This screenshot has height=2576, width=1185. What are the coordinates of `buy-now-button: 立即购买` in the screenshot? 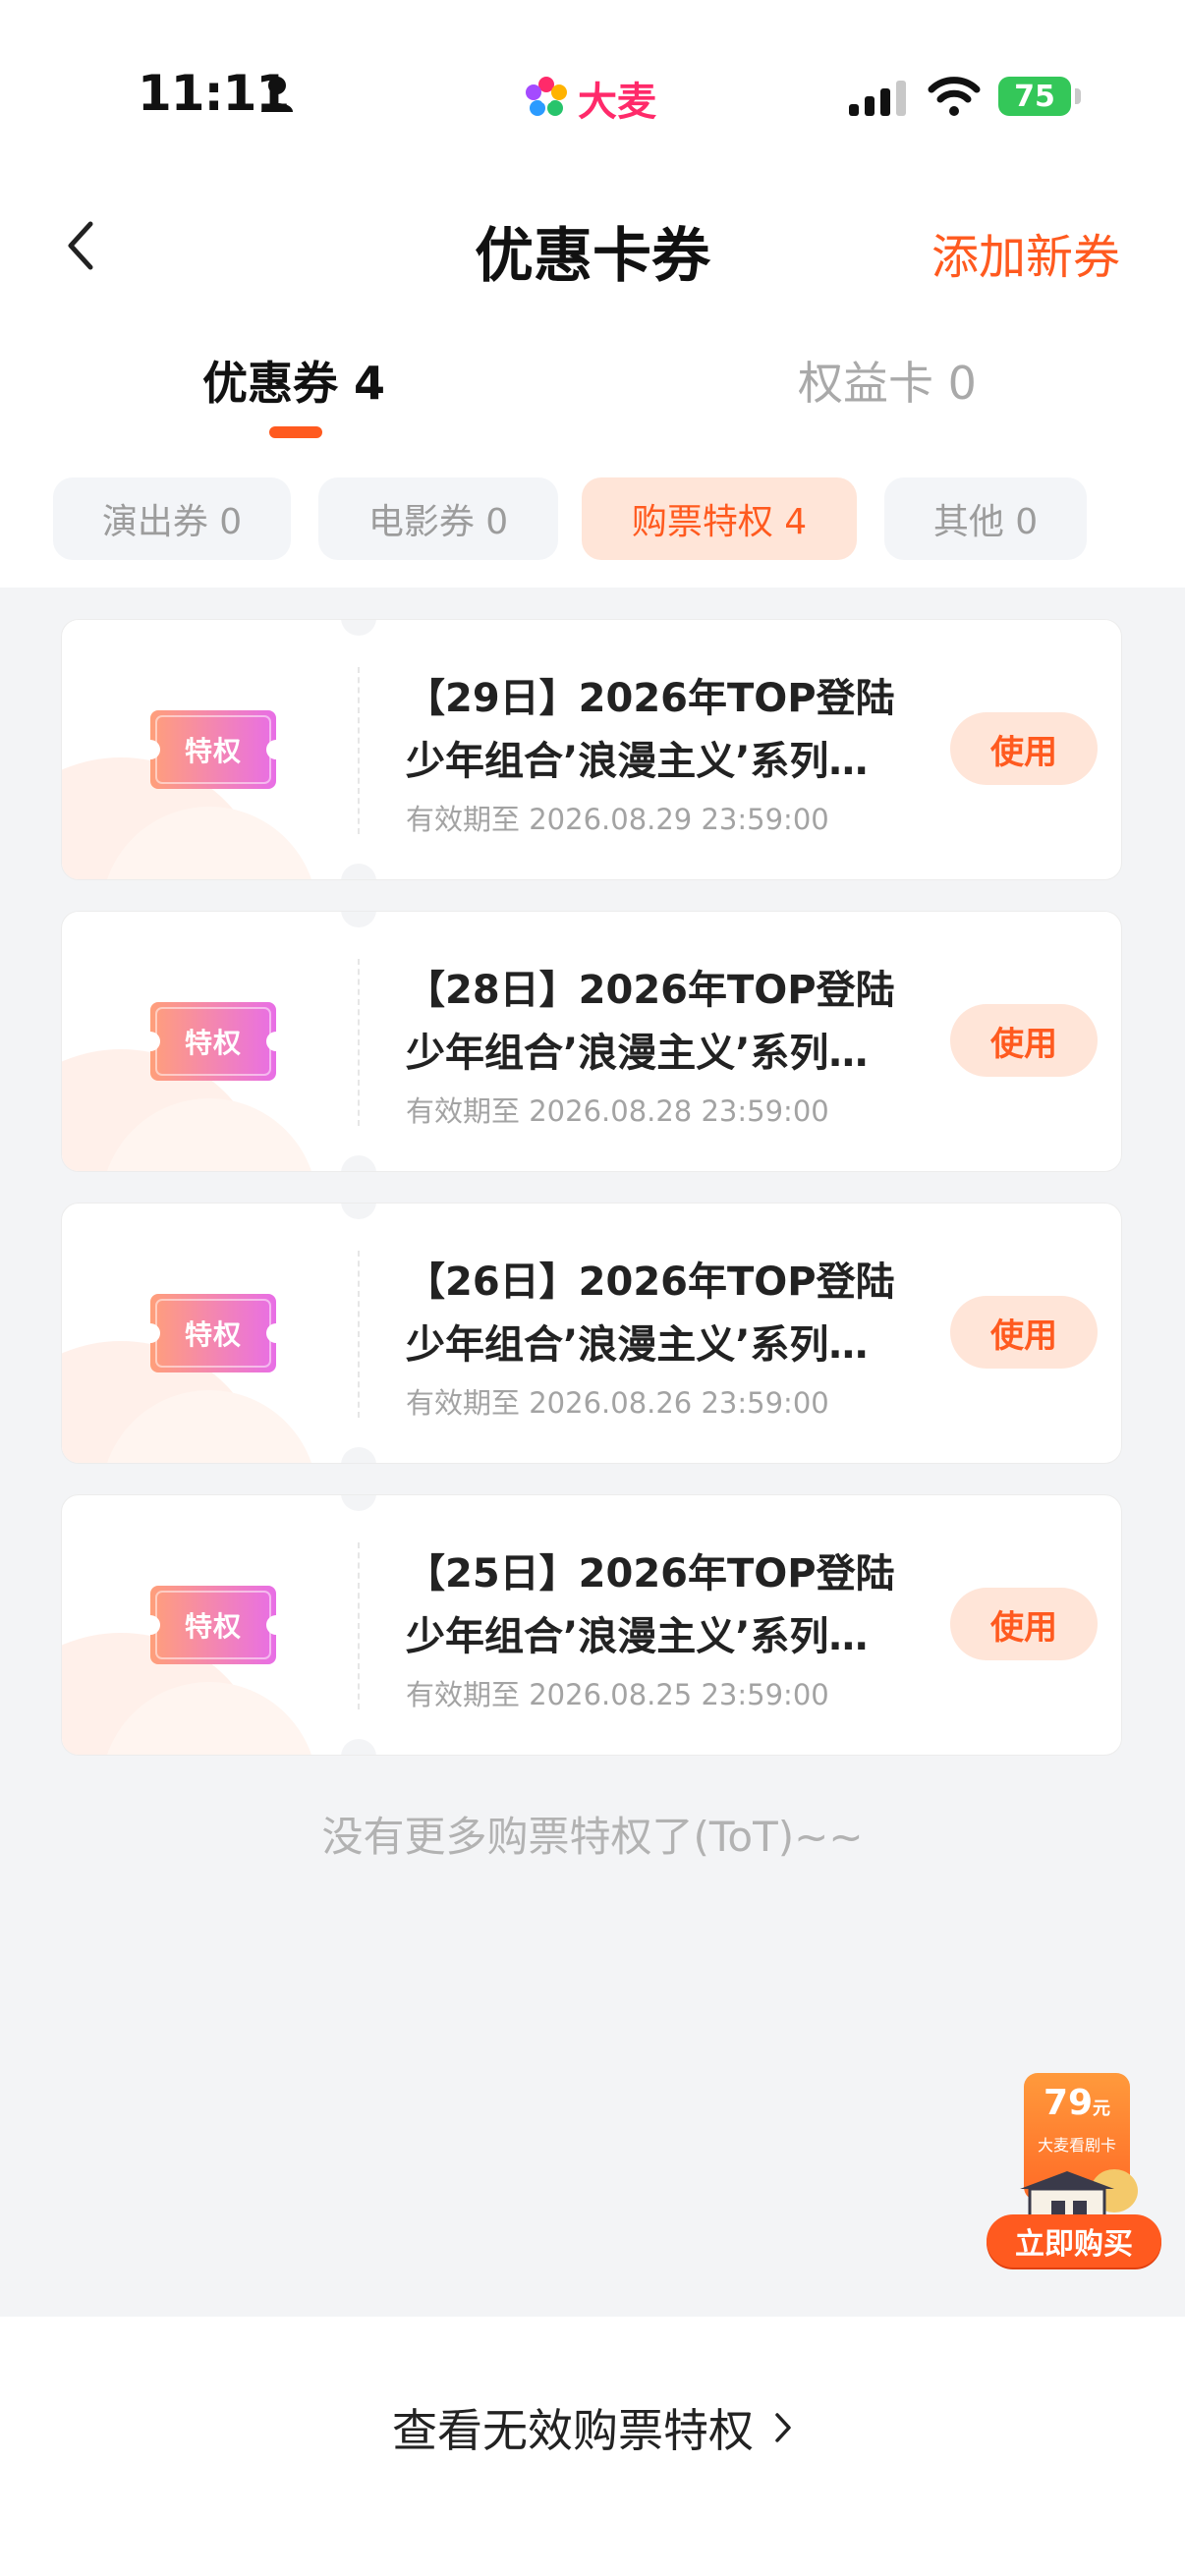 It's located at (1074, 2241).